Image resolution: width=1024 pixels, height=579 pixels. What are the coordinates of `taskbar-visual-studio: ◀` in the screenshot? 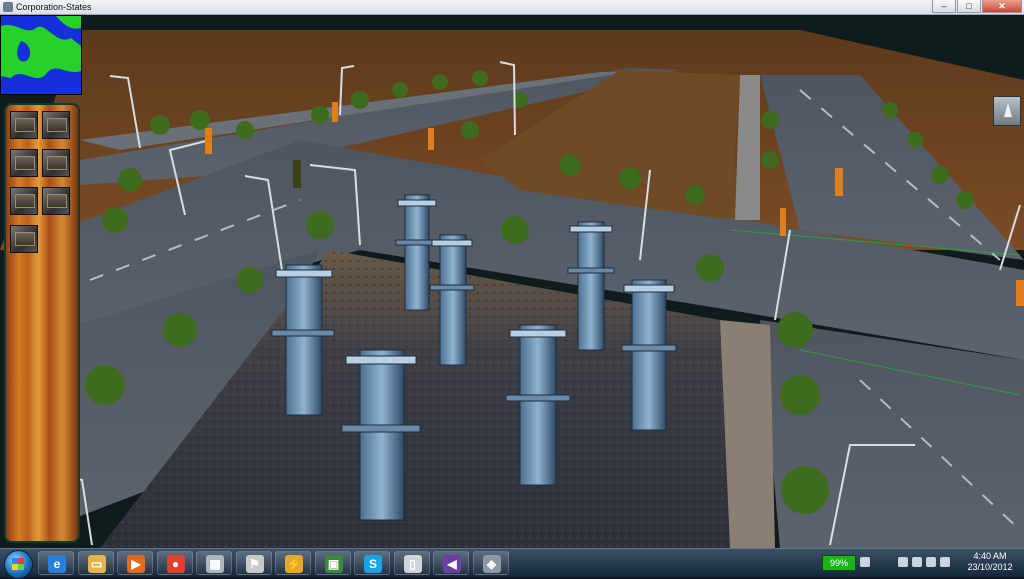 It's located at (451, 563).